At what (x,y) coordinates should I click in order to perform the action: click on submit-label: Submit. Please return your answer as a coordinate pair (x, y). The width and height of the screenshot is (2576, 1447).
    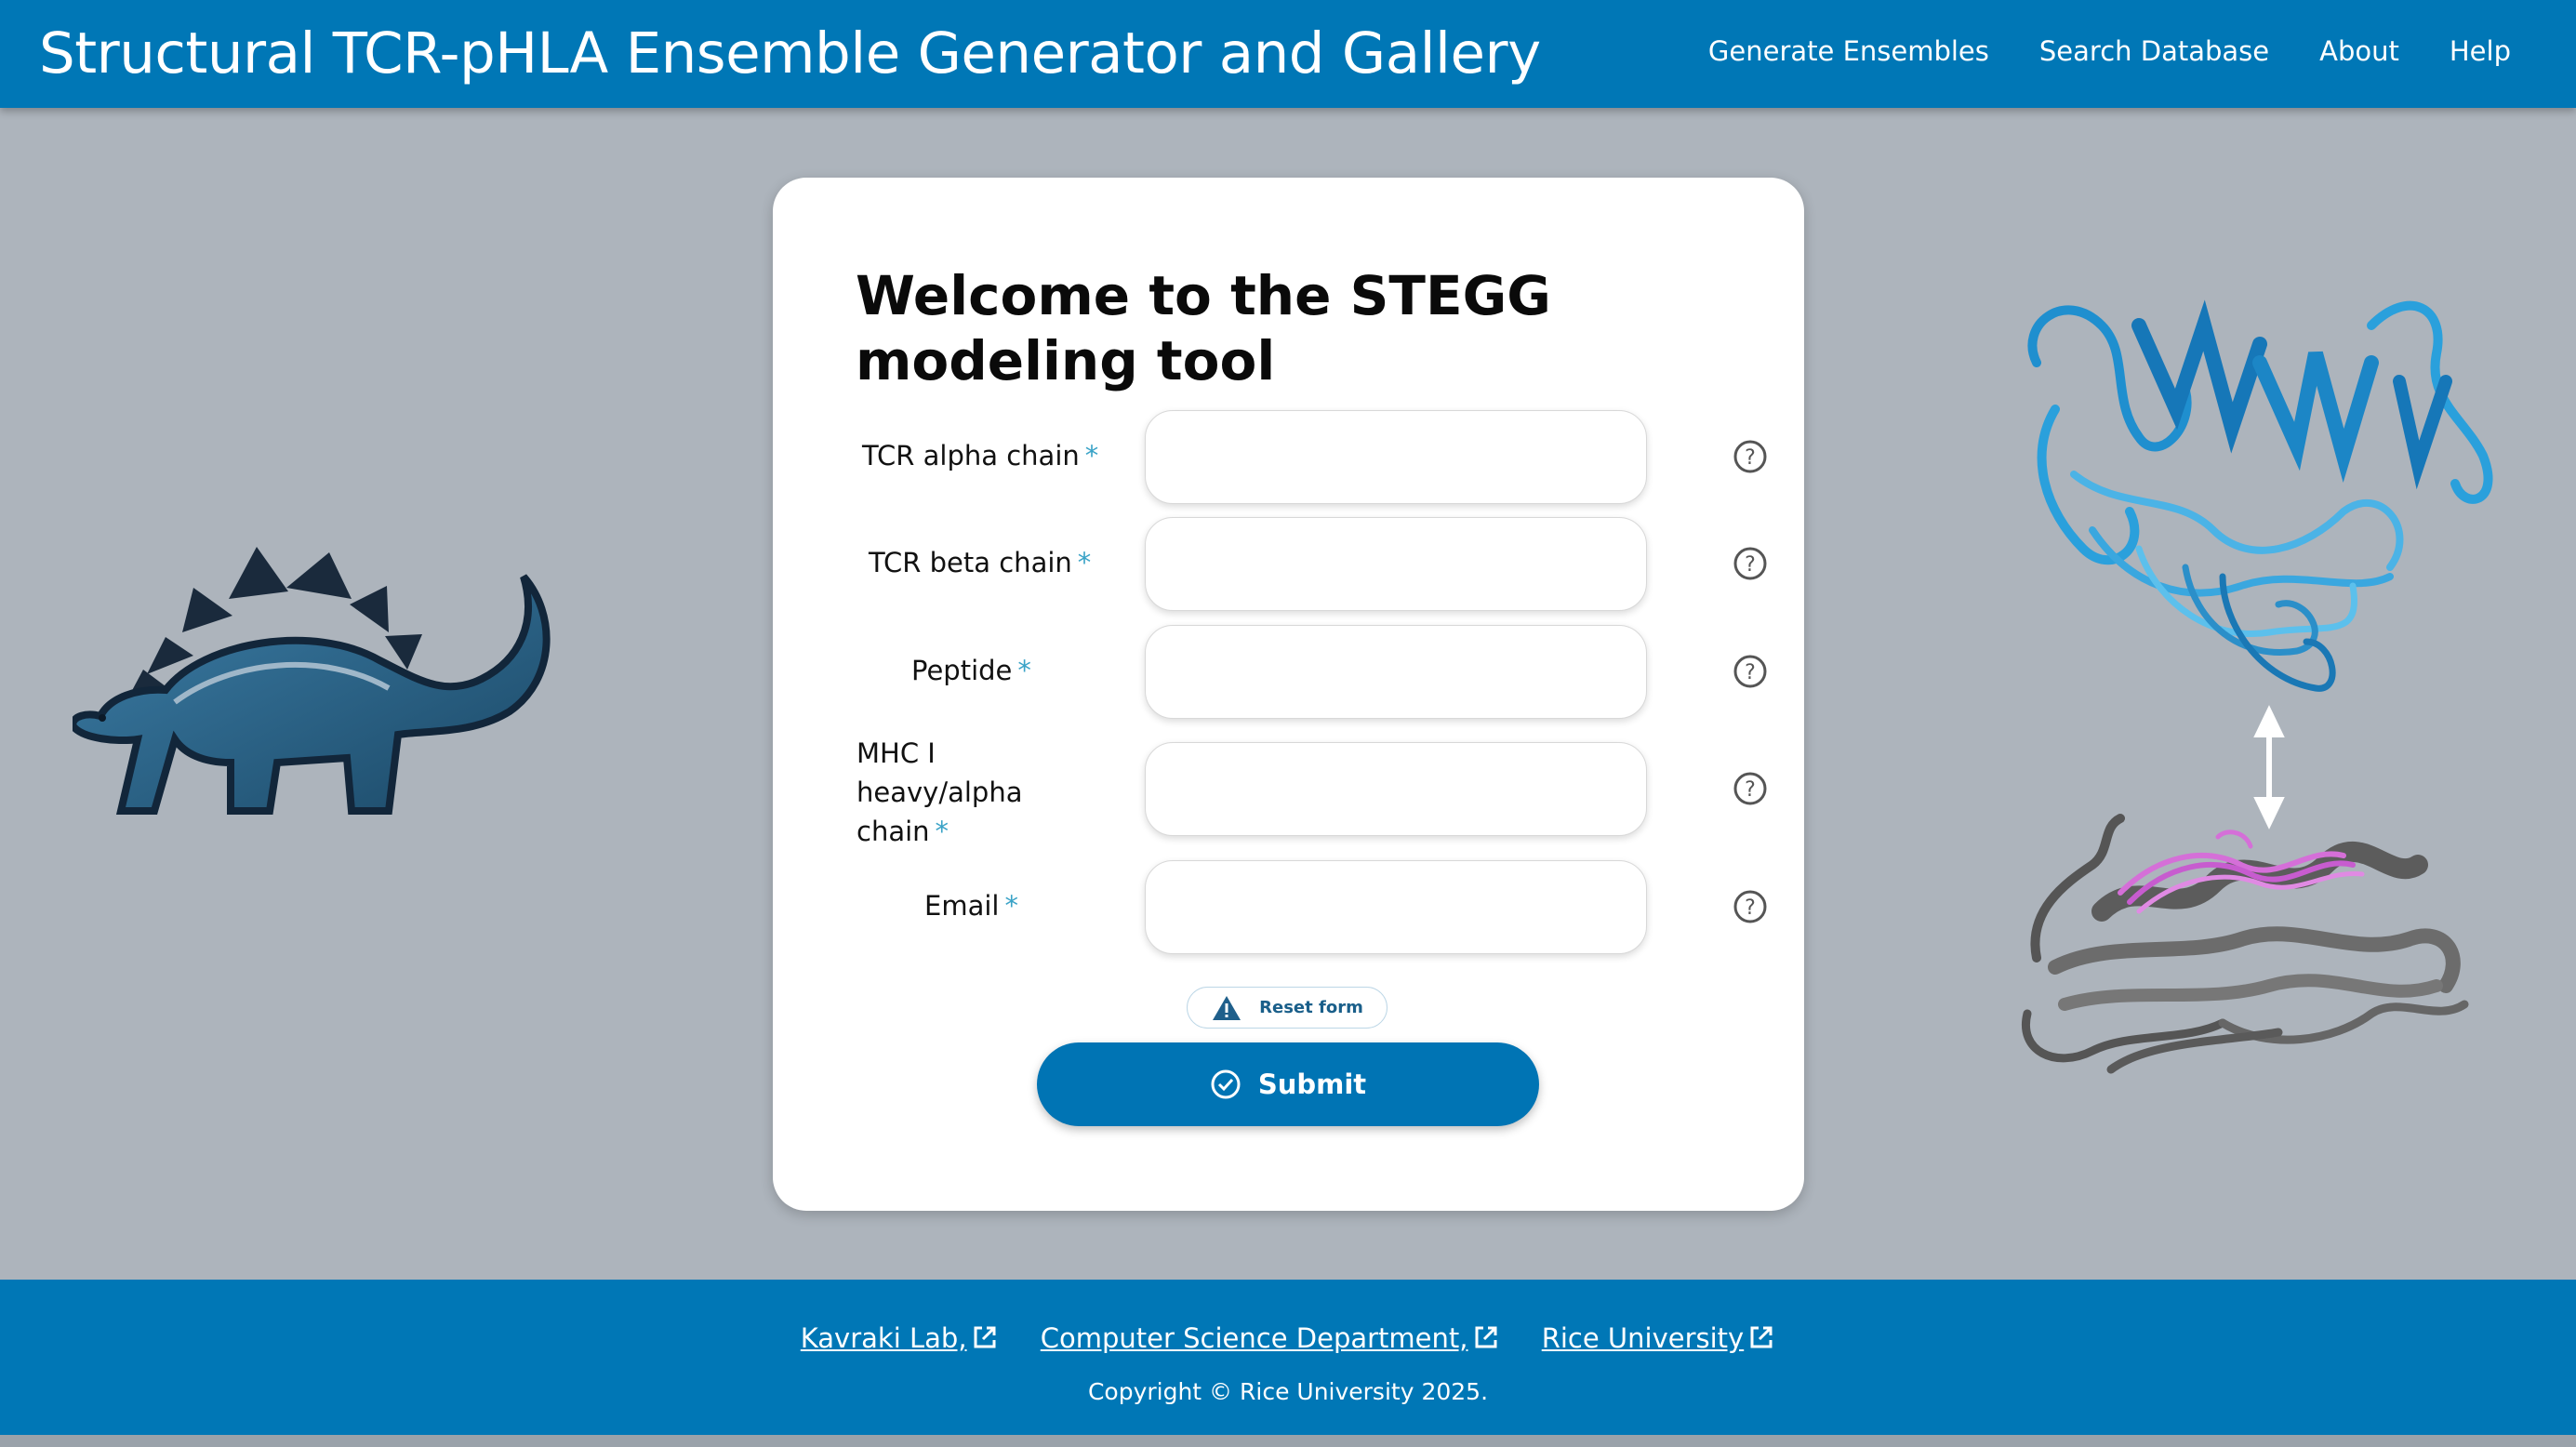
    Looking at the image, I should click on (1312, 1084).